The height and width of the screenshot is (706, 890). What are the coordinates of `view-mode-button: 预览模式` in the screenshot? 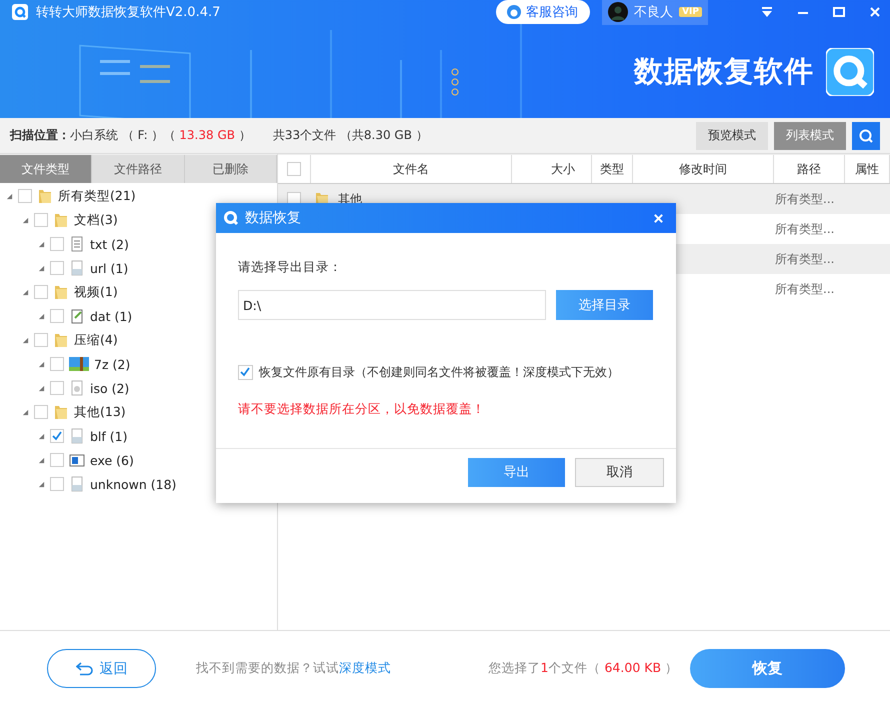 It's located at (732, 136).